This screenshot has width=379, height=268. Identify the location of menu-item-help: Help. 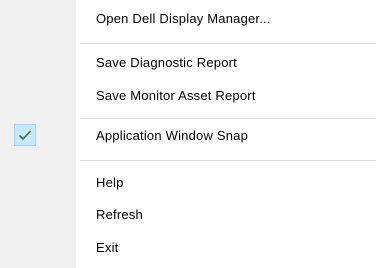
(227, 182).